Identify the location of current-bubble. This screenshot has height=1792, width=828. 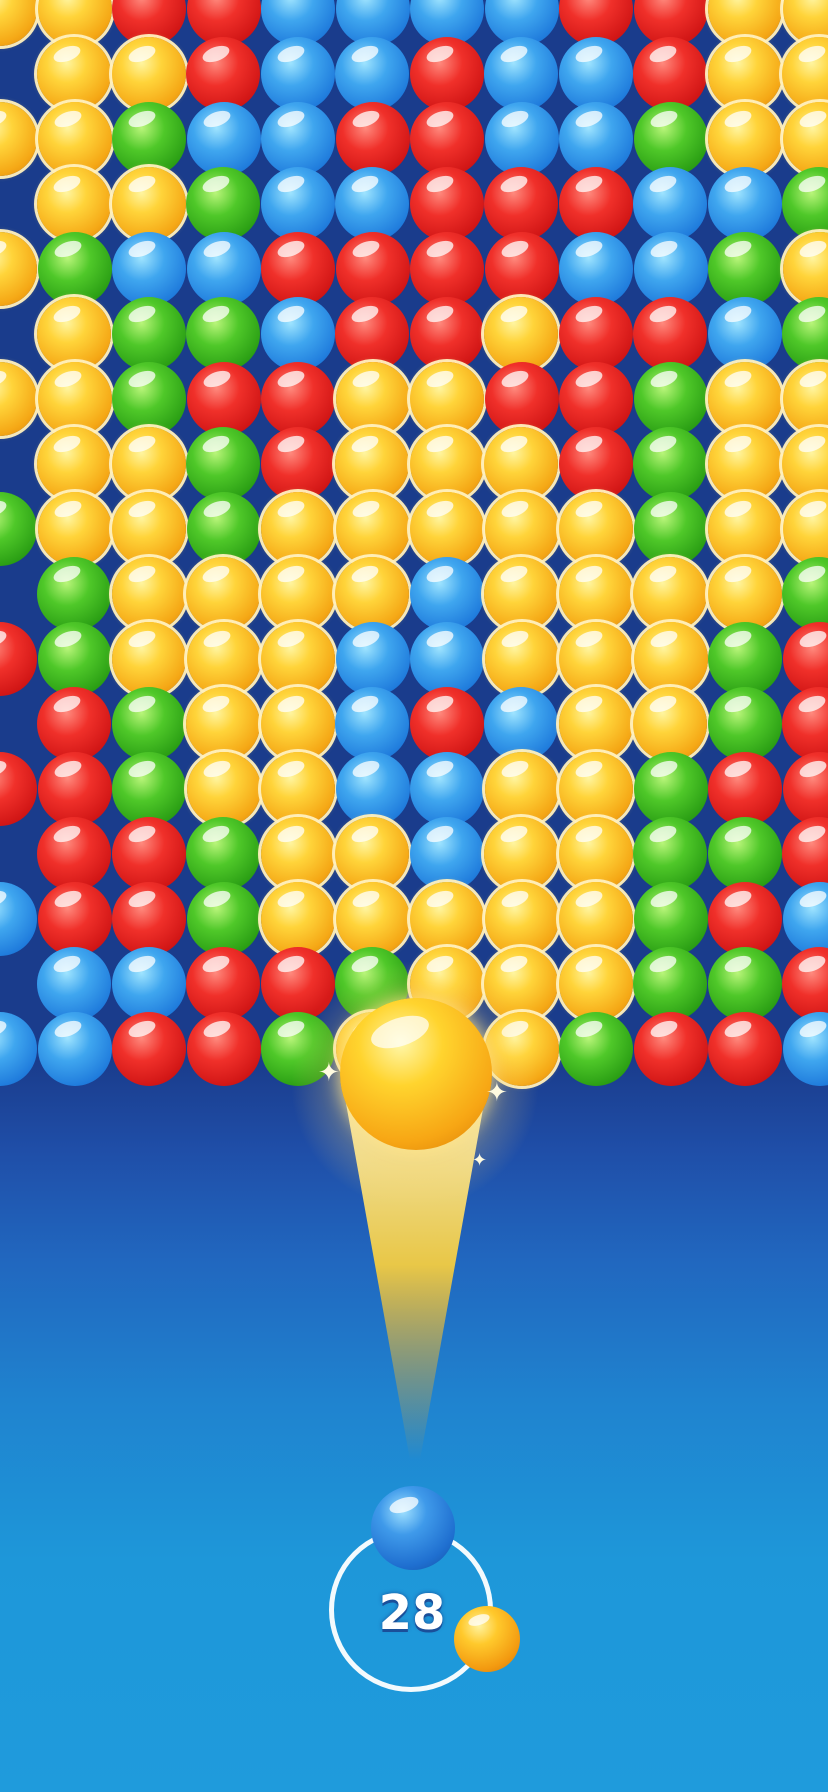
(413, 1528).